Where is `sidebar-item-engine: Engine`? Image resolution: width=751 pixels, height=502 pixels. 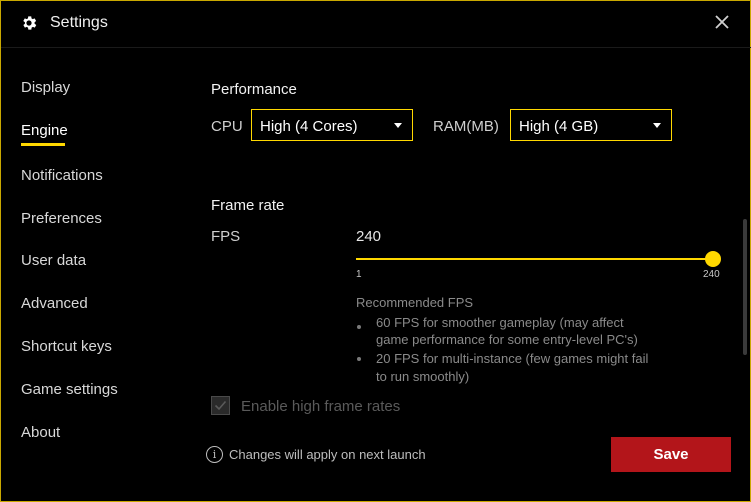 sidebar-item-engine: Engine is located at coordinates (44, 130).